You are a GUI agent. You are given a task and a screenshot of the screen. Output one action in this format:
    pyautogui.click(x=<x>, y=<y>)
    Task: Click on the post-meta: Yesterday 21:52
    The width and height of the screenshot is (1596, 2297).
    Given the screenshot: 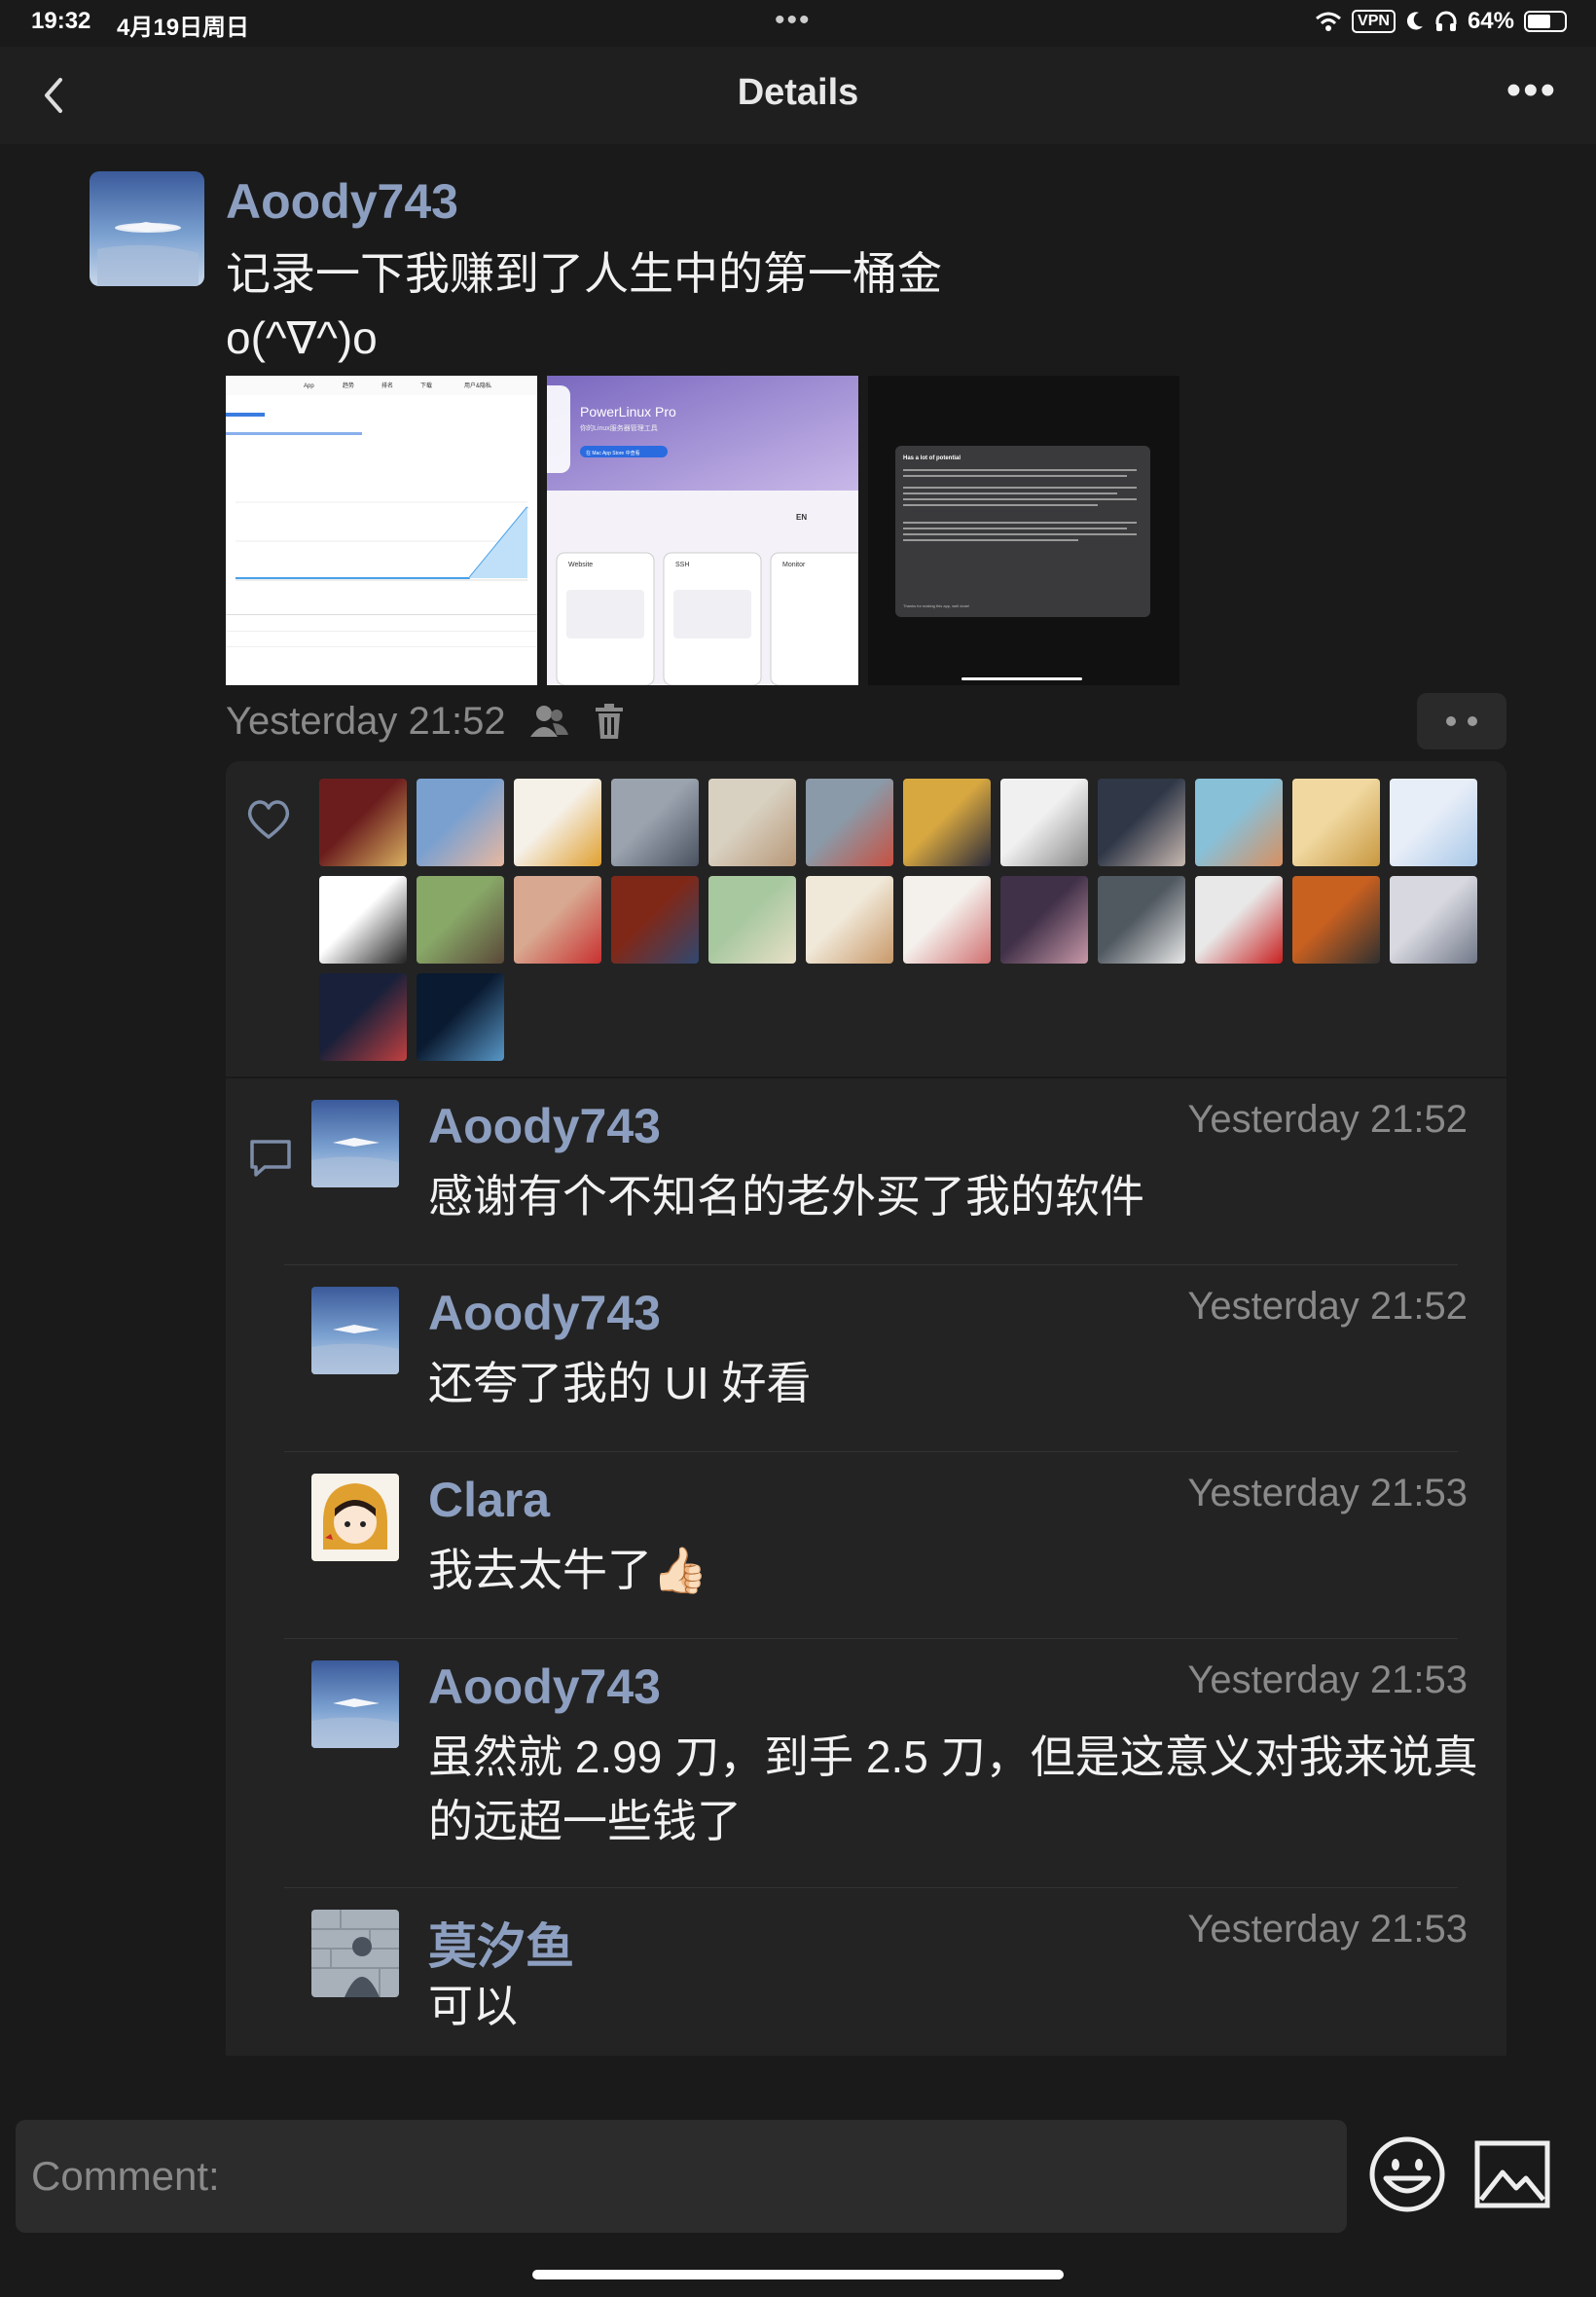 What is the action you would take?
    pyautogui.click(x=426, y=721)
    